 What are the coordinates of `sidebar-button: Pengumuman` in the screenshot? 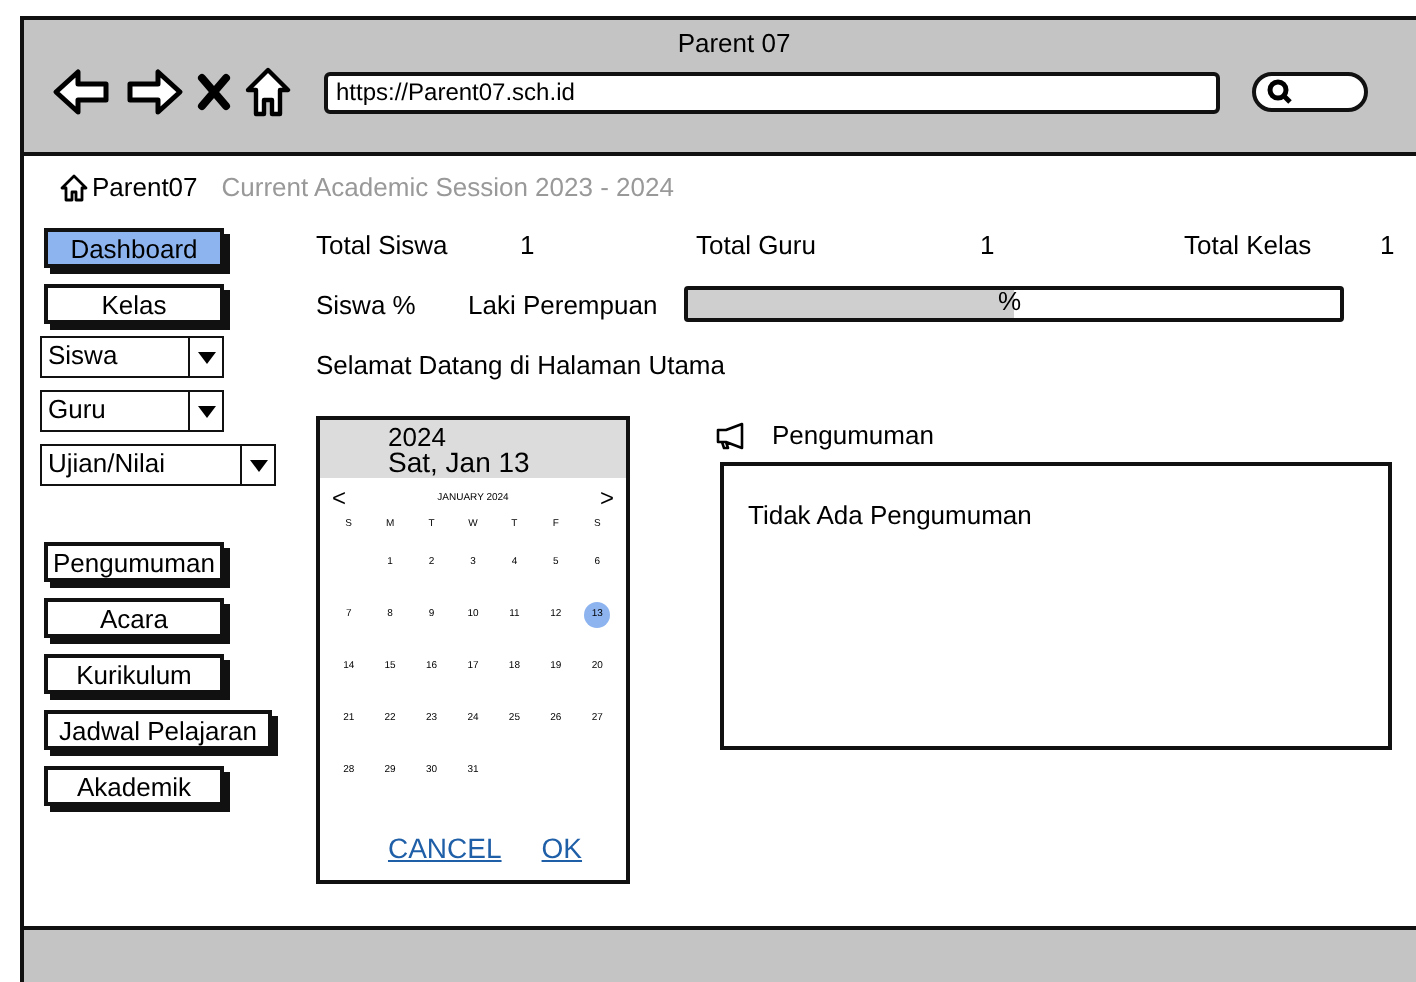 It's located at (134, 562).